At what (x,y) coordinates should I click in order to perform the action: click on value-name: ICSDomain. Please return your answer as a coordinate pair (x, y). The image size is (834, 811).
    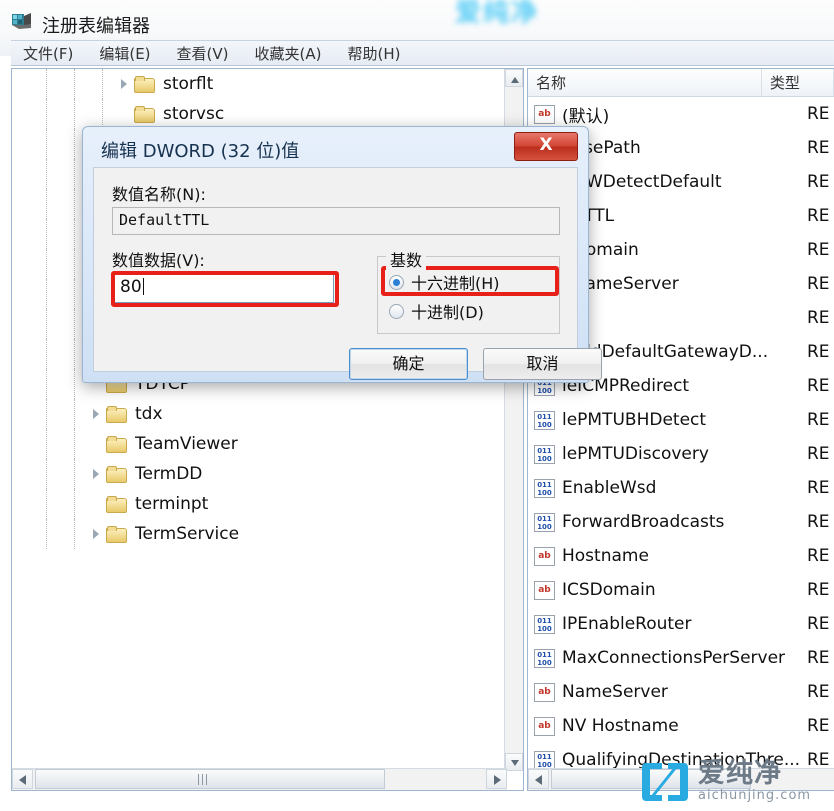
    Looking at the image, I should click on (609, 590).